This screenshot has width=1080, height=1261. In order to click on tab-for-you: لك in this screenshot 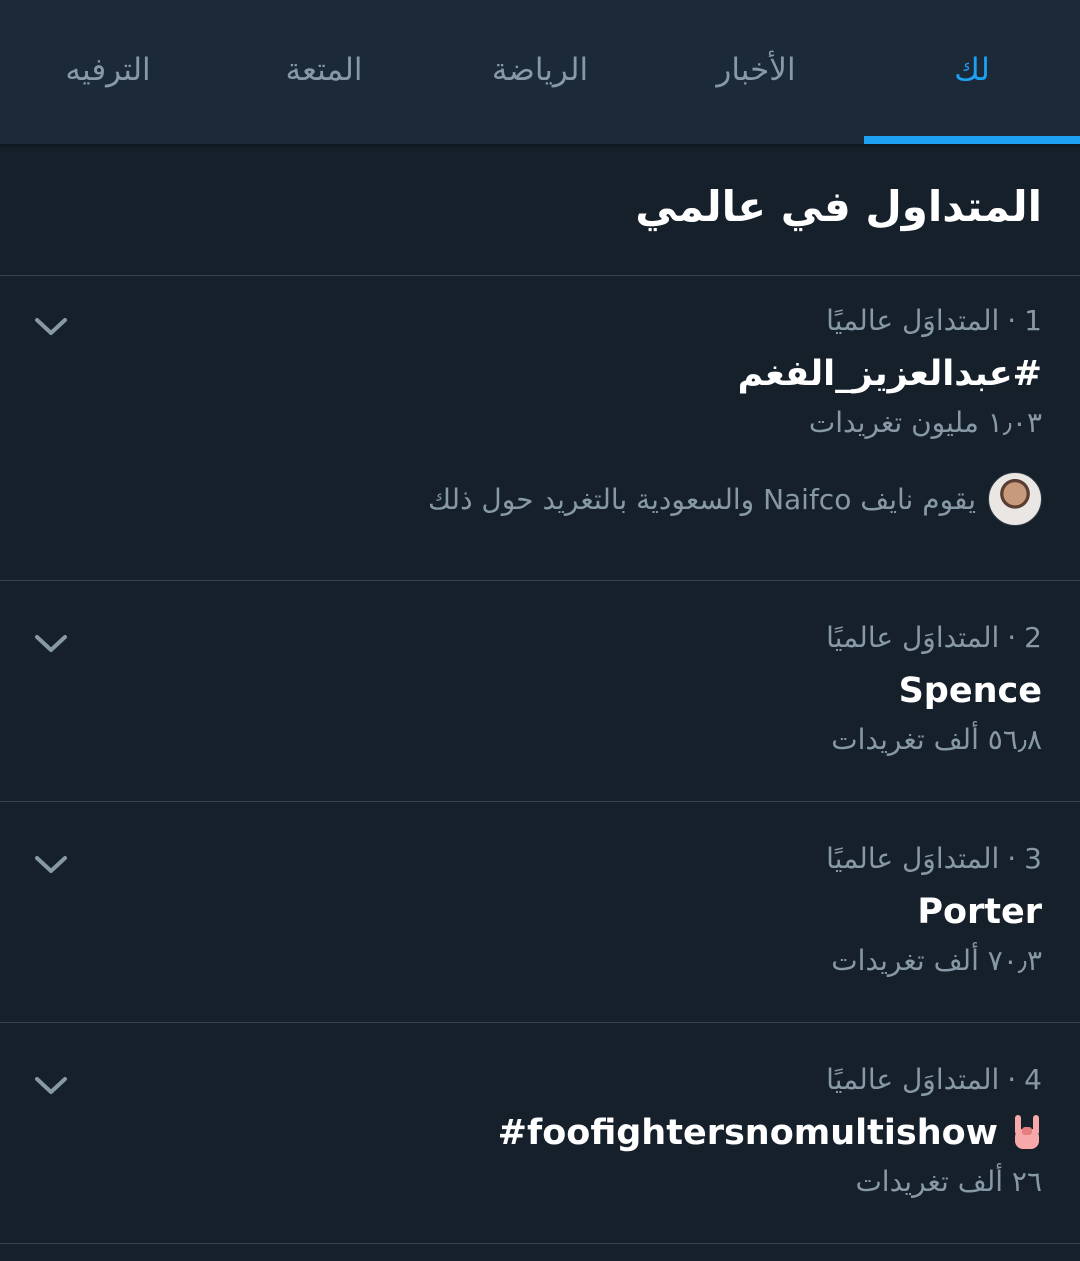, I will do `click(972, 72)`.